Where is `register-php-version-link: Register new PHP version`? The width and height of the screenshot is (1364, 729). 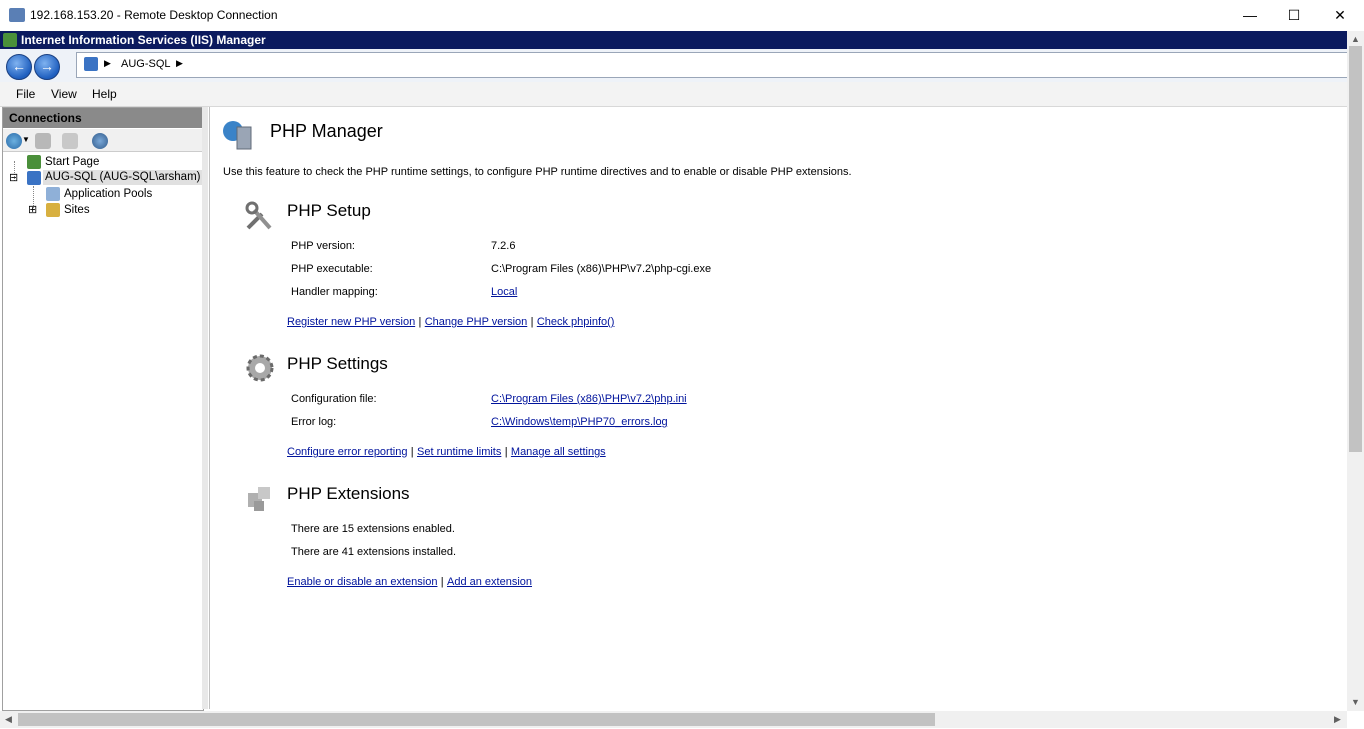 register-php-version-link: Register new PHP version is located at coordinates (351, 322).